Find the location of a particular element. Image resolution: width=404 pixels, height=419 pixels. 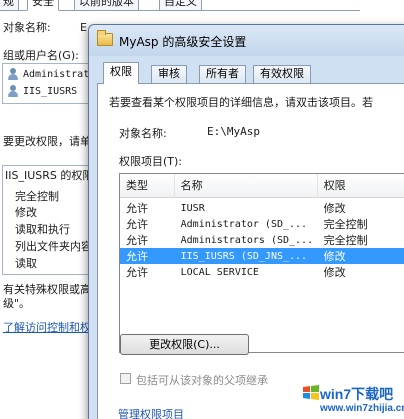

permissions-for-label: IIS_IUSRS 的权限 is located at coordinates (49, 175).